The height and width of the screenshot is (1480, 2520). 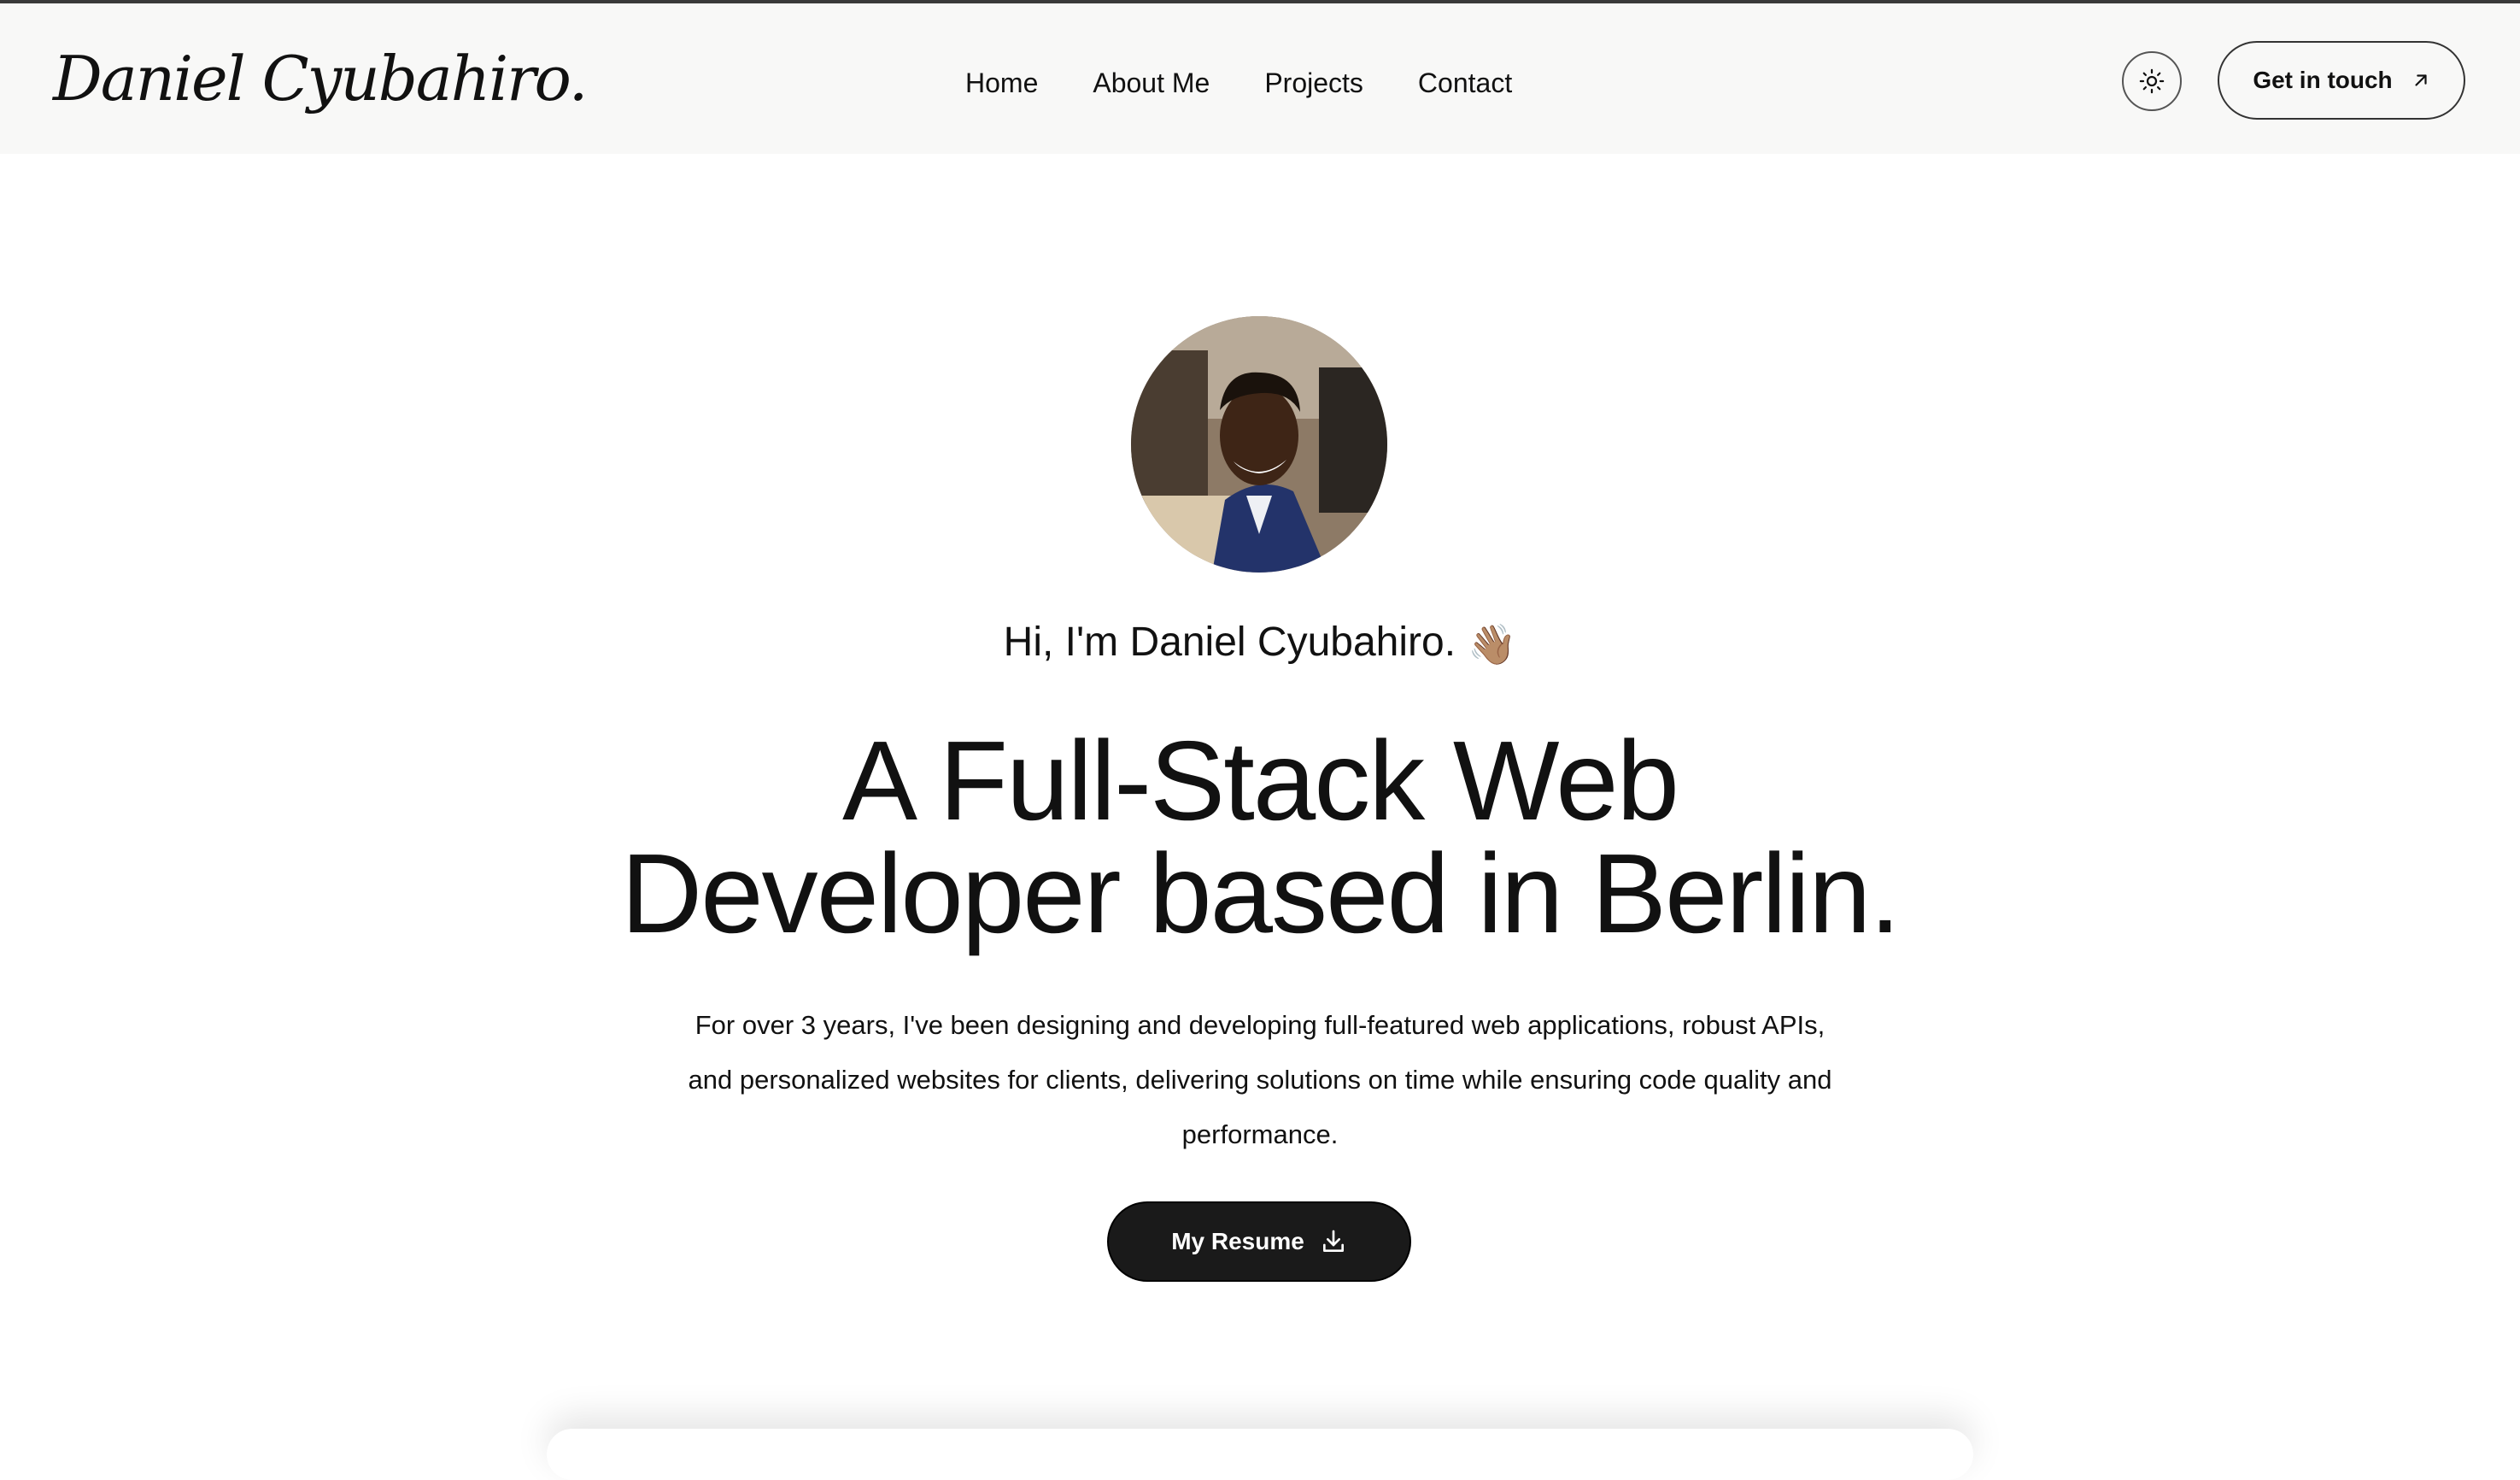 I want to click on profile-avatar, so click(x=1259, y=445).